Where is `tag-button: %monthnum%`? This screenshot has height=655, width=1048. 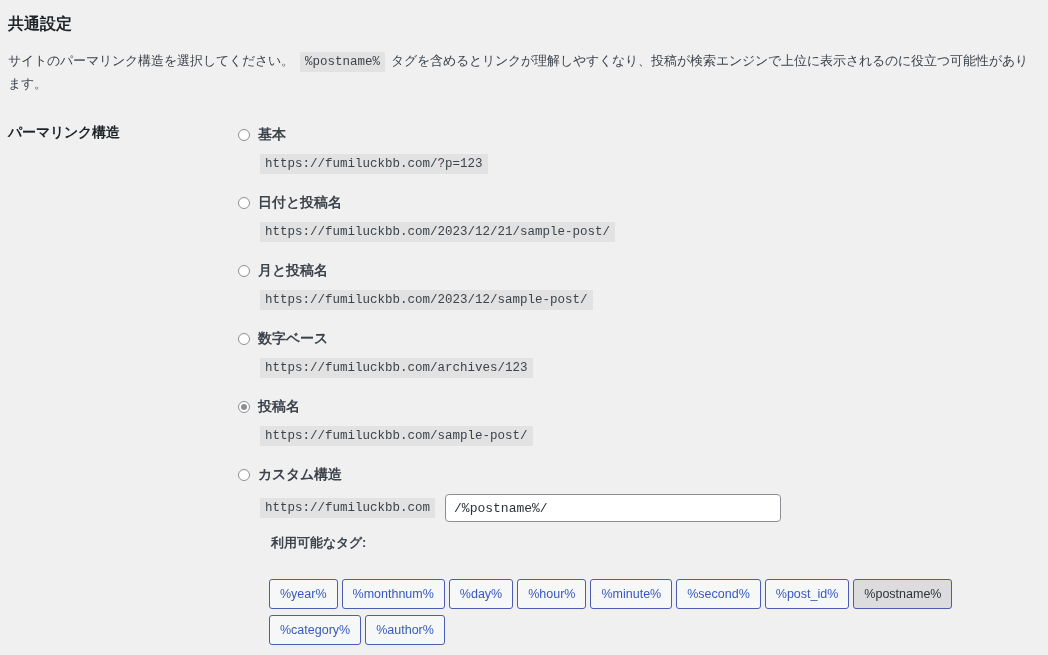
tag-button: %monthnum% is located at coordinates (393, 594).